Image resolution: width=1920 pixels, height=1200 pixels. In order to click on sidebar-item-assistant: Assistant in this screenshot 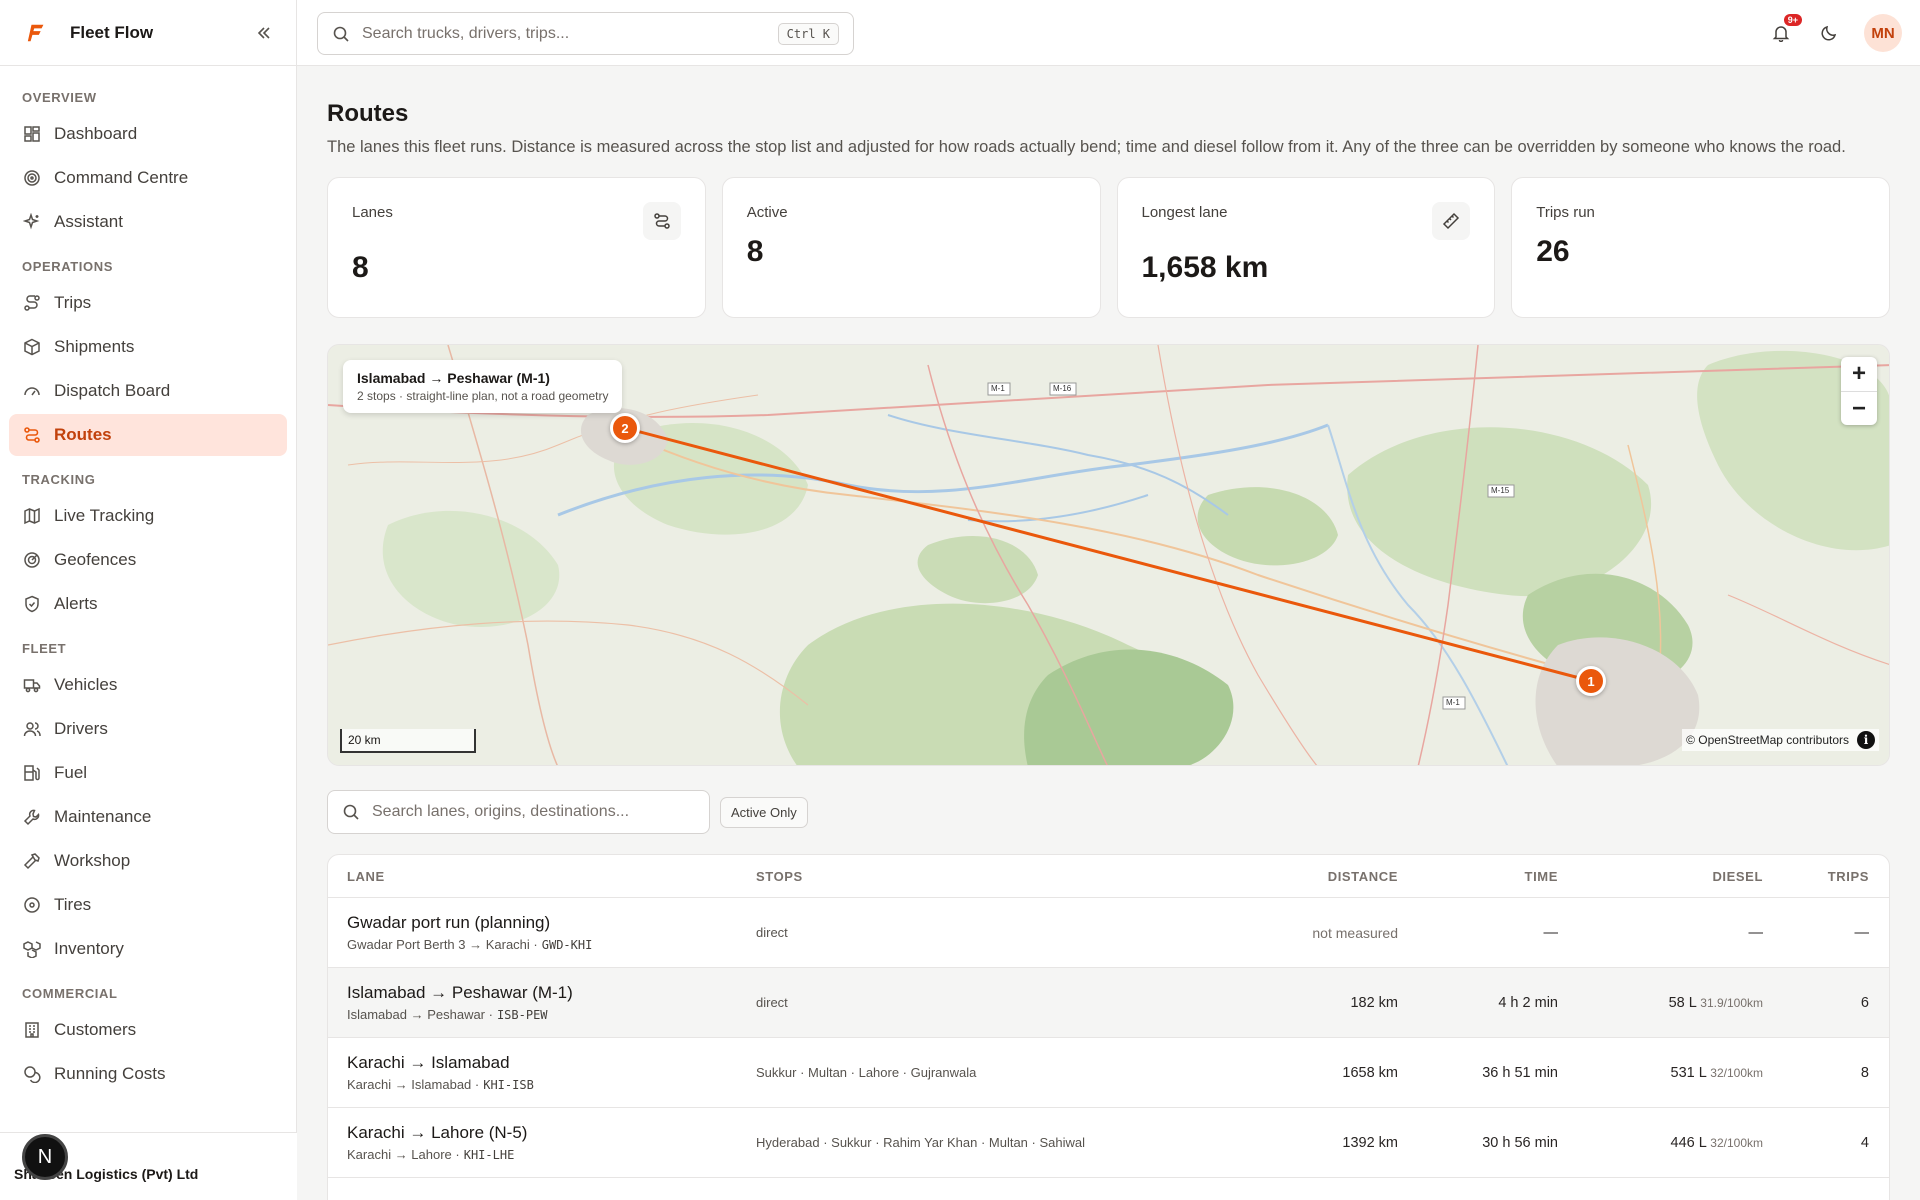, I will do `click(148, 222)`.